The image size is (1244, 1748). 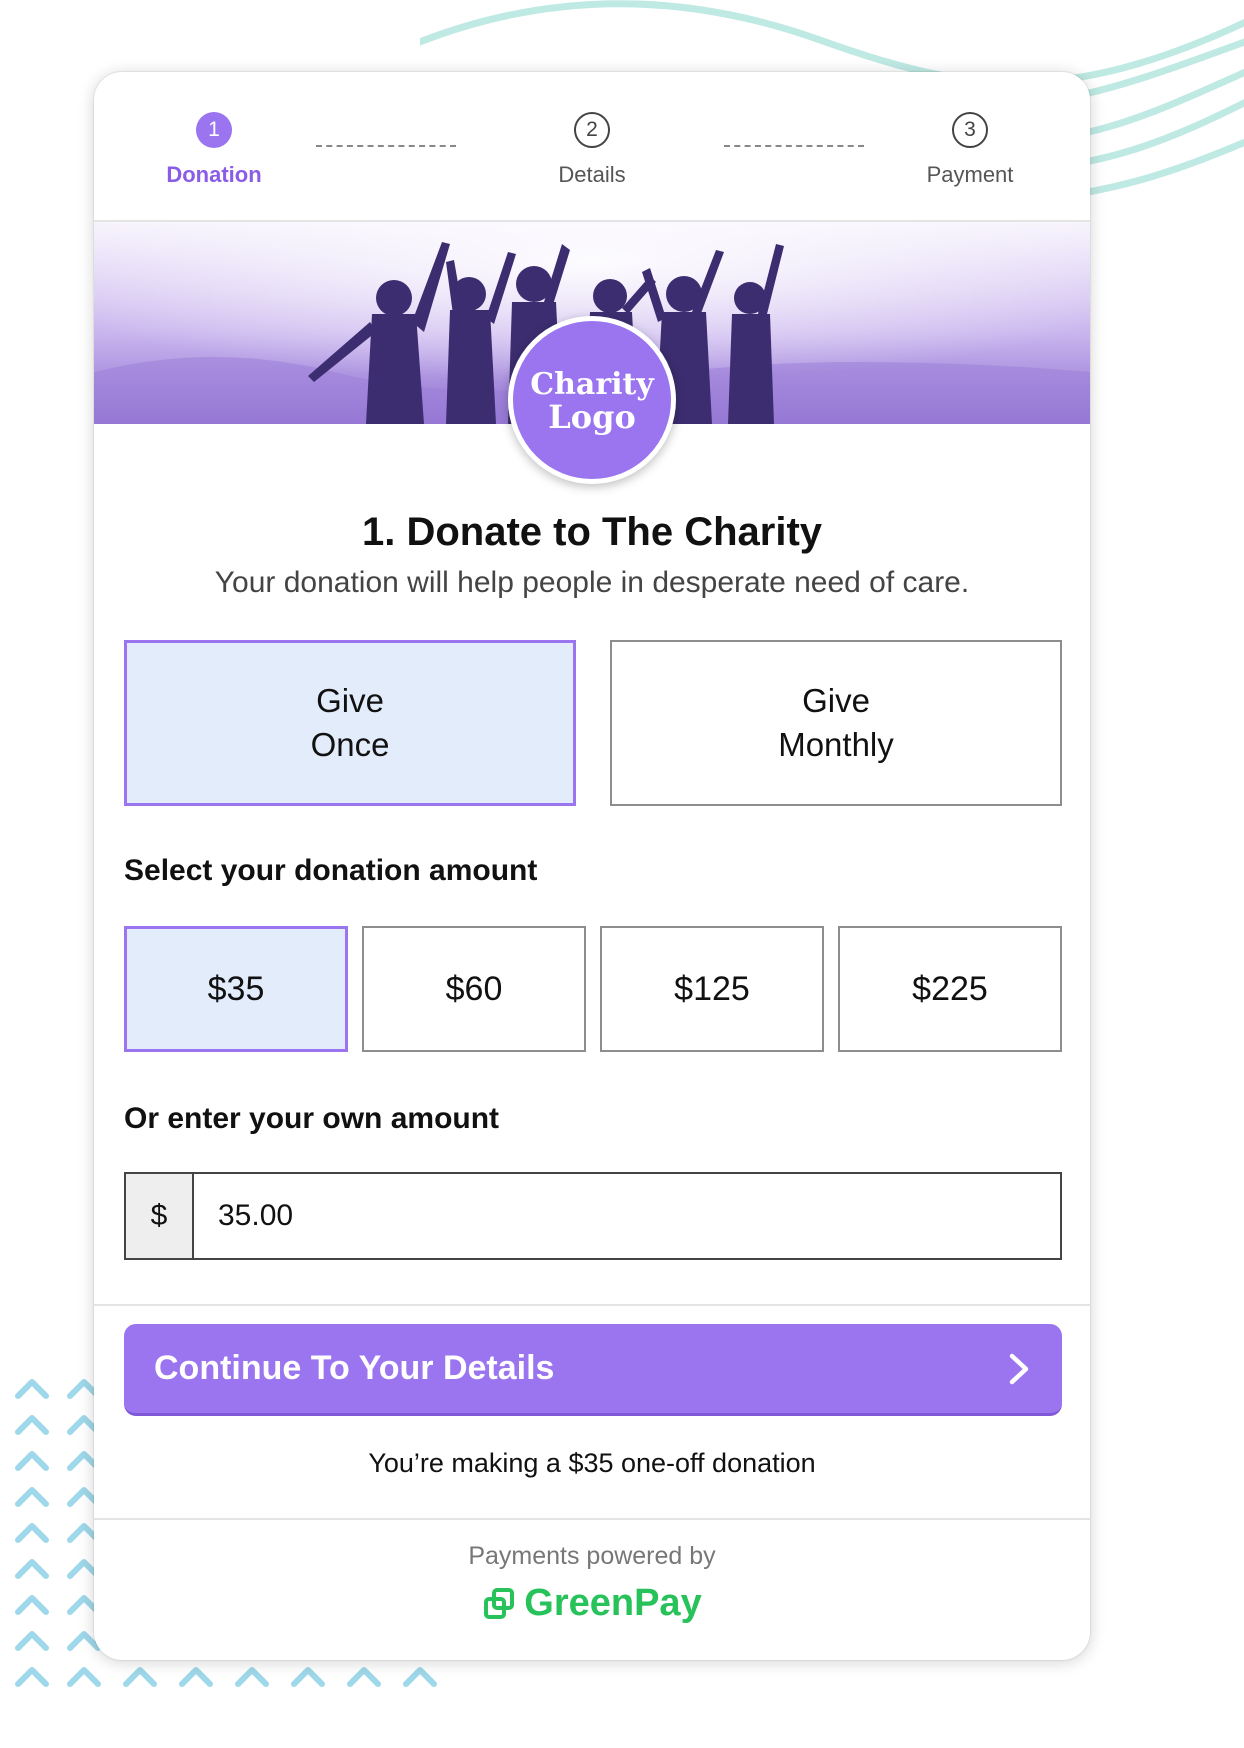 I want to click on step-label: Donation, so click(x=214, y=174).